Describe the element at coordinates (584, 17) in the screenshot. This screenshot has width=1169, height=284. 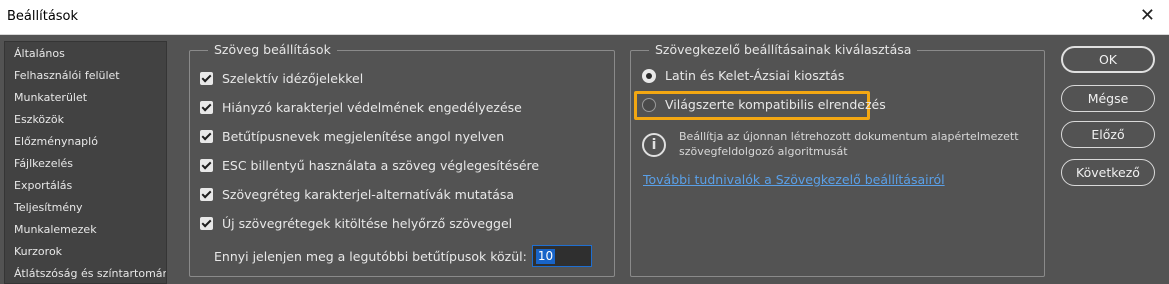
I see `title-bar: Beállítások ✕` at that location.